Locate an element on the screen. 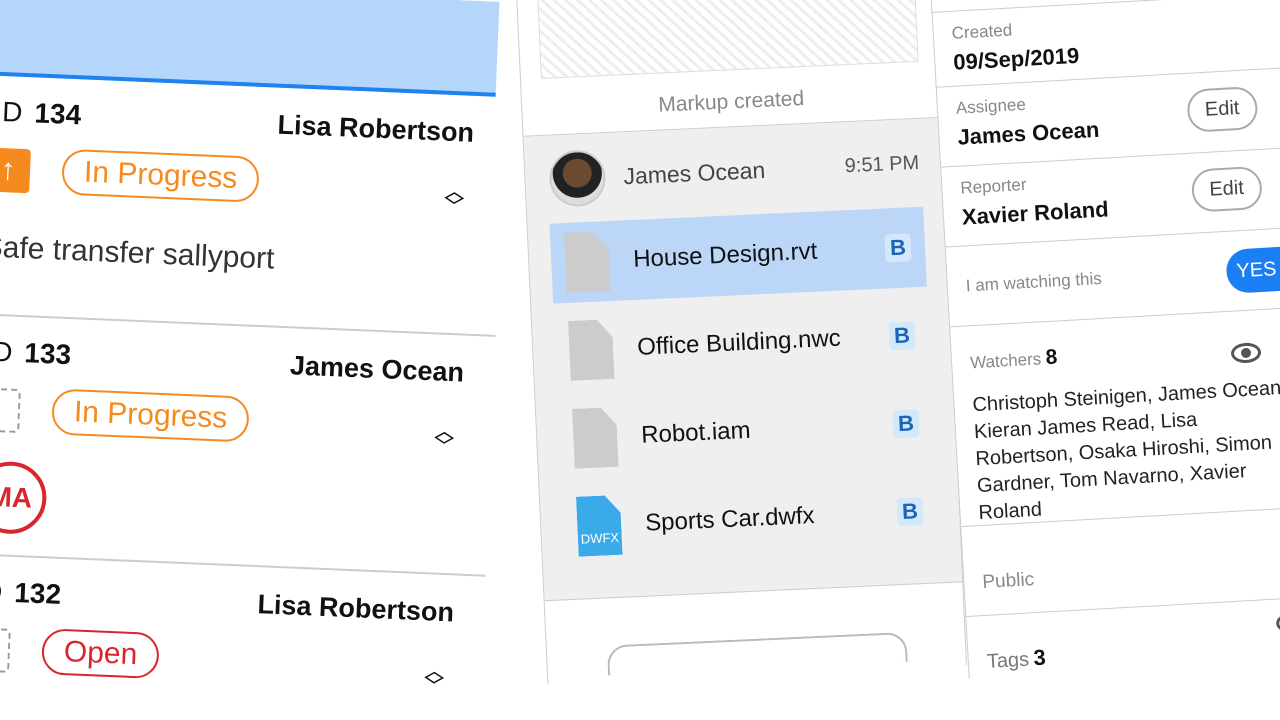  avatar is located at coordinates (577, 178).